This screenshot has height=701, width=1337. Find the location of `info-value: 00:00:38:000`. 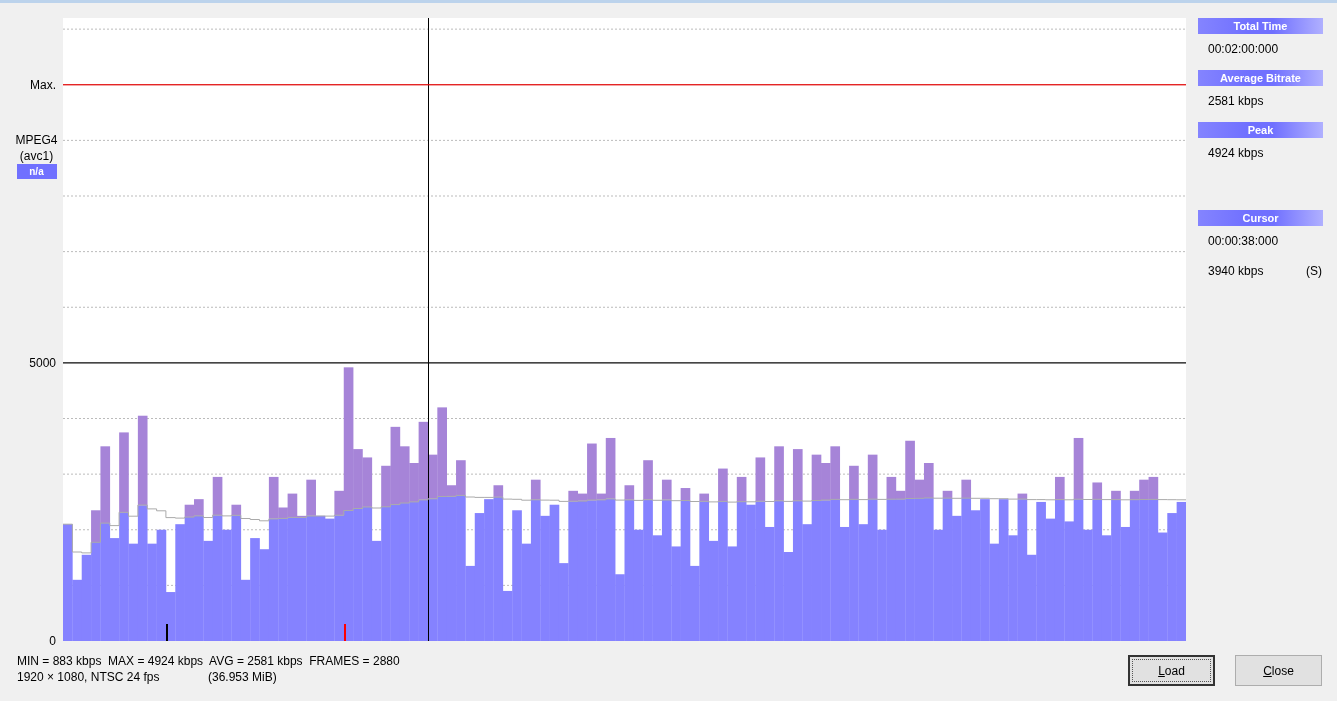

info-value: 00:00:38:000 is located at coordinates (1243, 241).